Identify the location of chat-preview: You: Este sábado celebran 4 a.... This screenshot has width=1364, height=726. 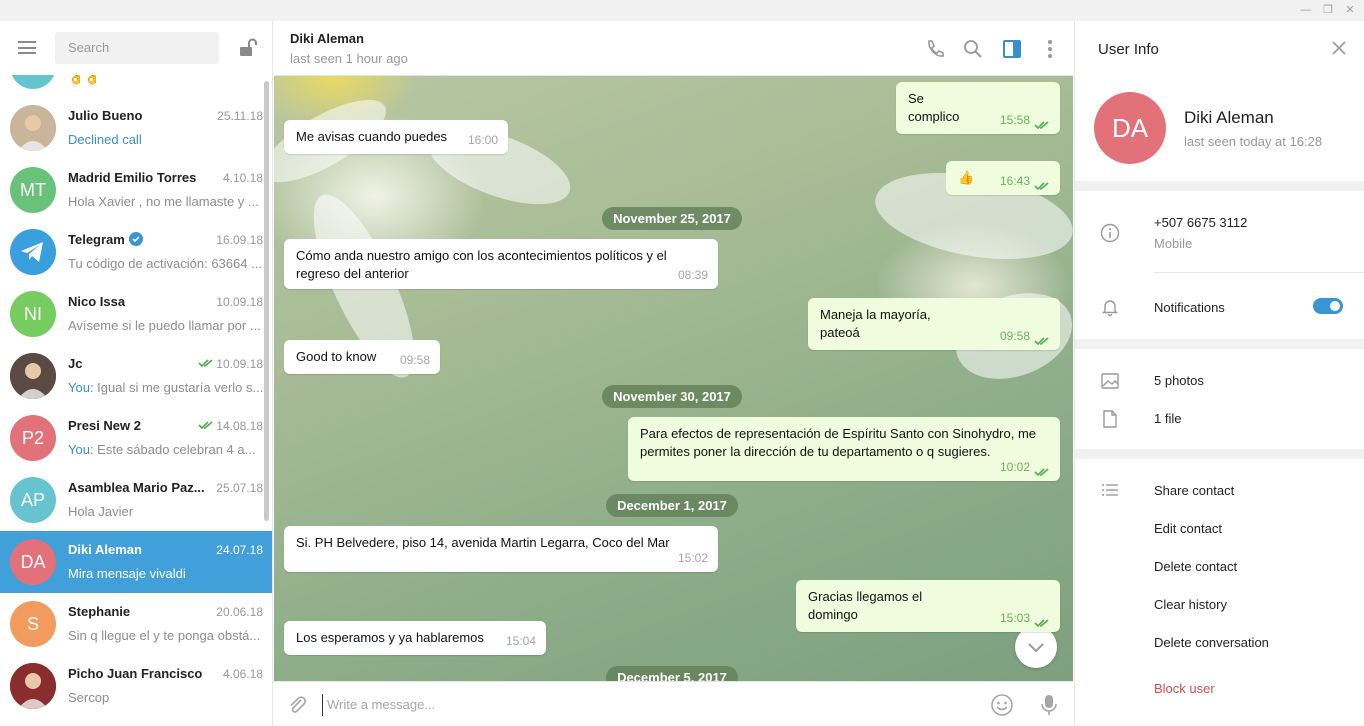
(166, 449).